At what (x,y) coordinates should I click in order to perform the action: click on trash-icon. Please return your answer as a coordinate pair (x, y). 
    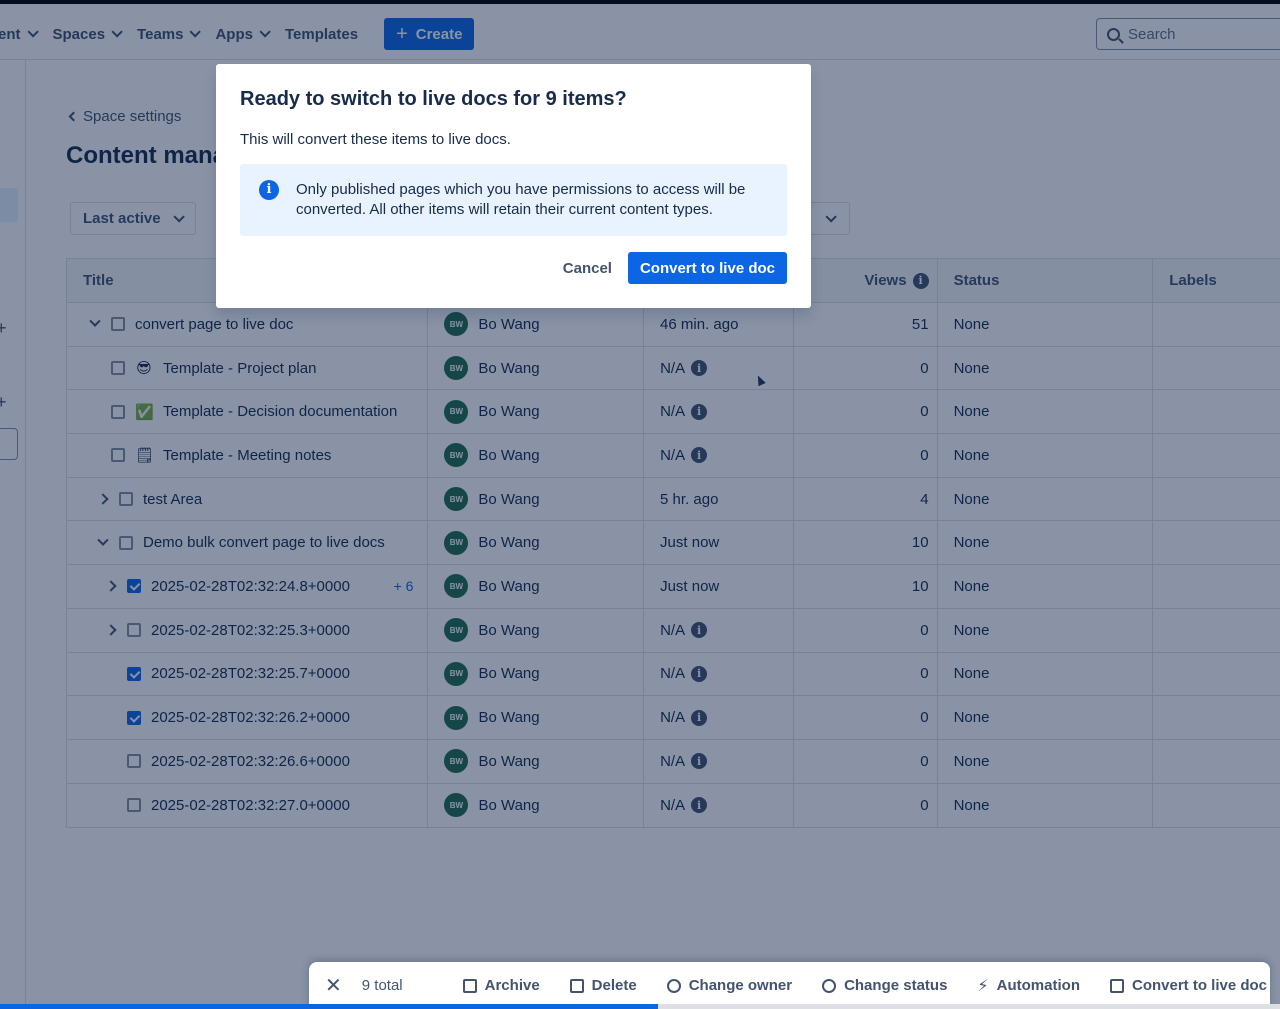
    Looking at the image, I should click on (576, 985).